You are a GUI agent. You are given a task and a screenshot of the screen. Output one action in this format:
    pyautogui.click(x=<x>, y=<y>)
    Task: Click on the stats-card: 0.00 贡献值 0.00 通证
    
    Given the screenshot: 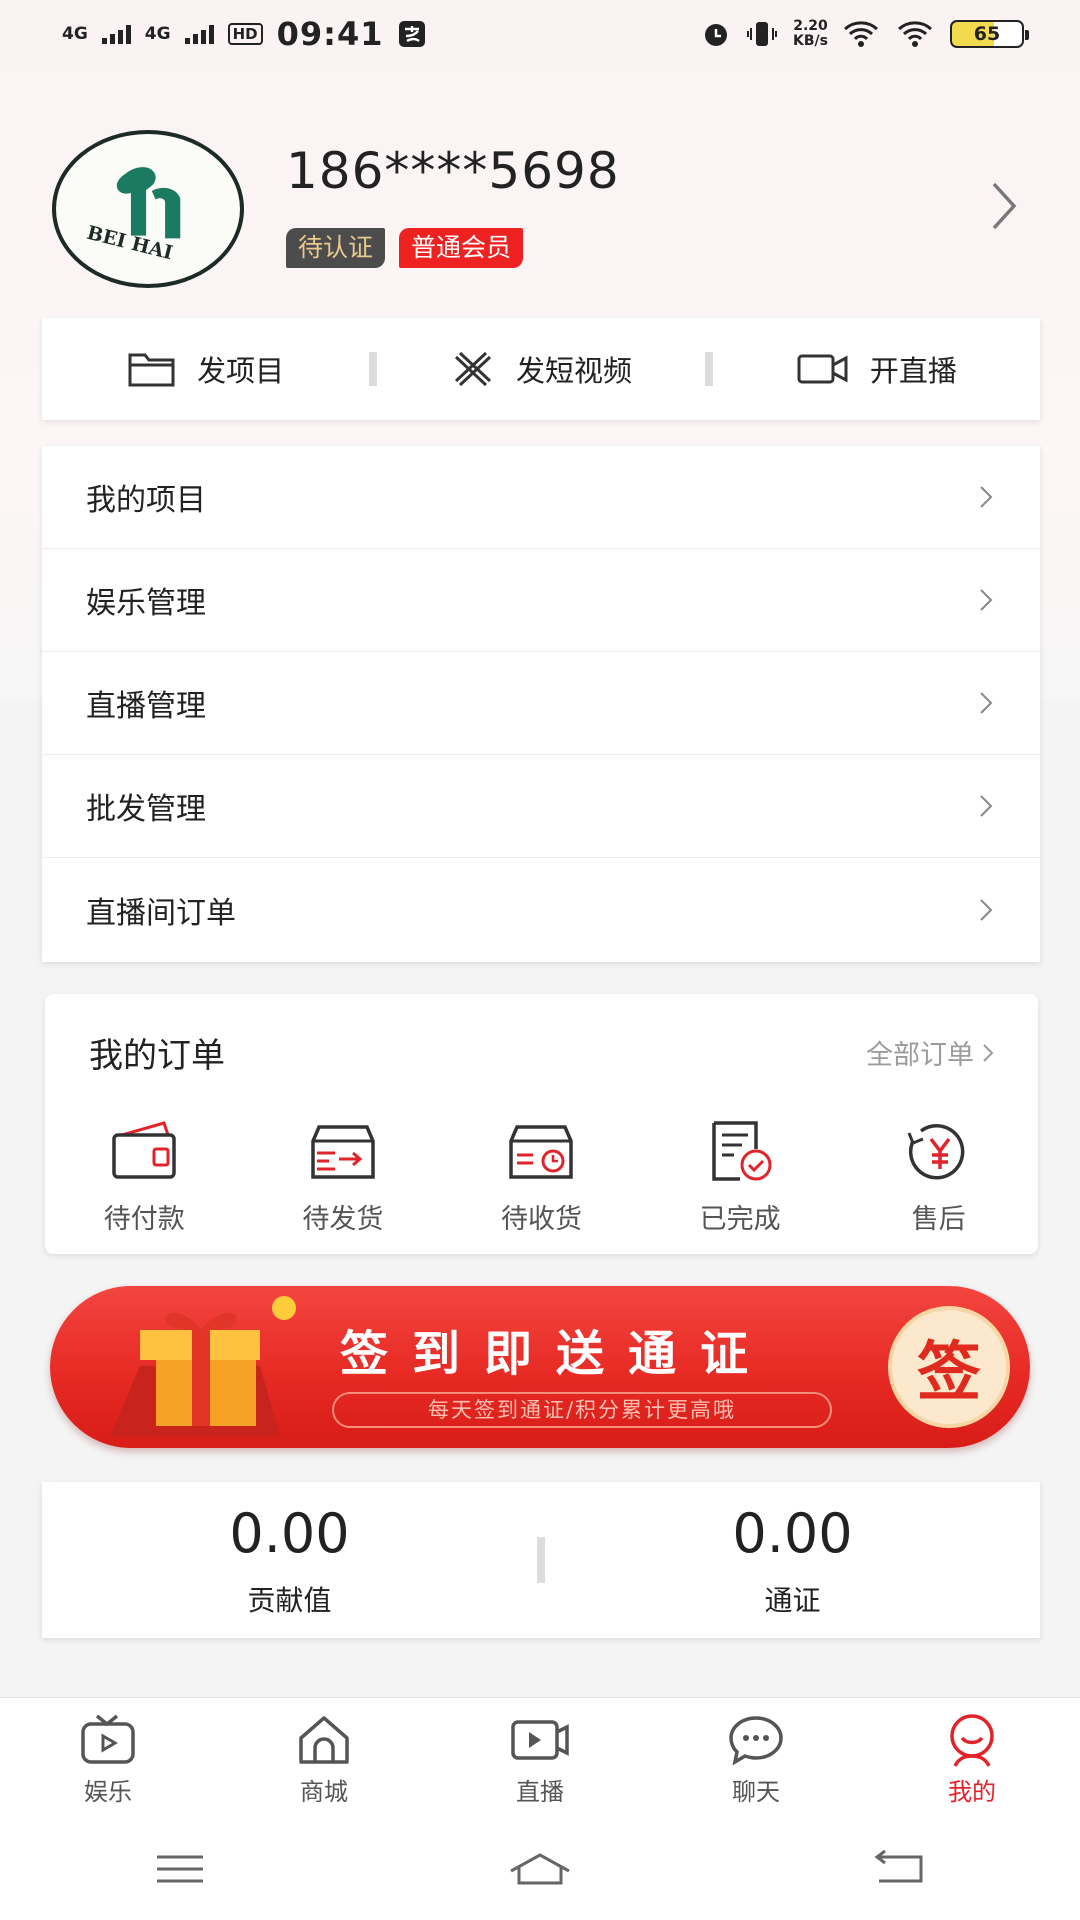 What is the action you would take?
    pyautogui.click(x=541, y=1560)
    